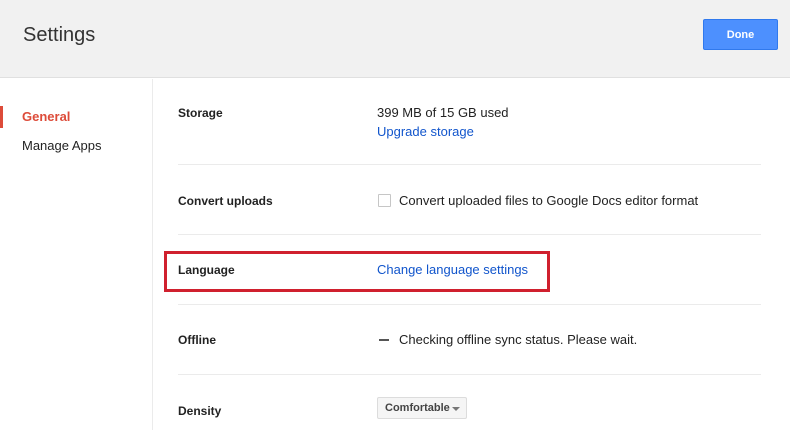 The width and height of the screenshot is (790, 430). What do you see at coordinates (452, 269) in the screenshot?
I see `change-language-link: Change language settings` at bounding box center [452, 269].